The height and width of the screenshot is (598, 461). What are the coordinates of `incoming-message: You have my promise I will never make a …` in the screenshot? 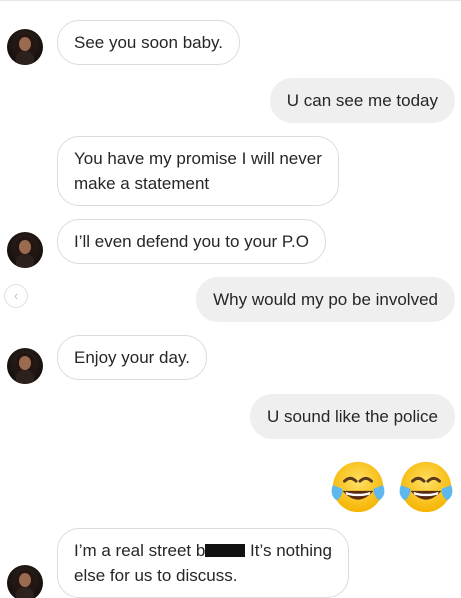 It's located at (198, 171).